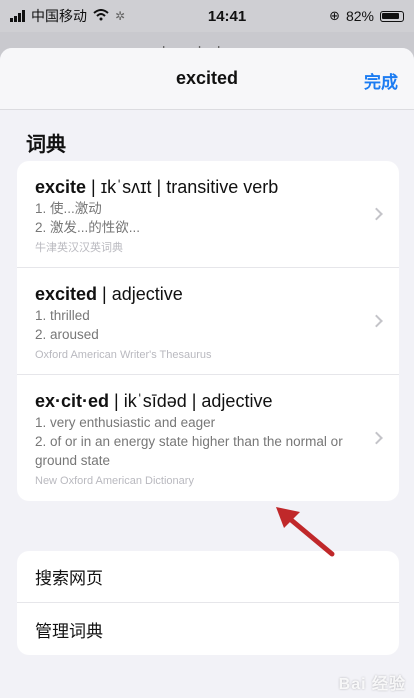 Image resolution: width=414 pixels, height=698 pixels. I want to click on entry-headline: excited | adjective, so click(197, 294).